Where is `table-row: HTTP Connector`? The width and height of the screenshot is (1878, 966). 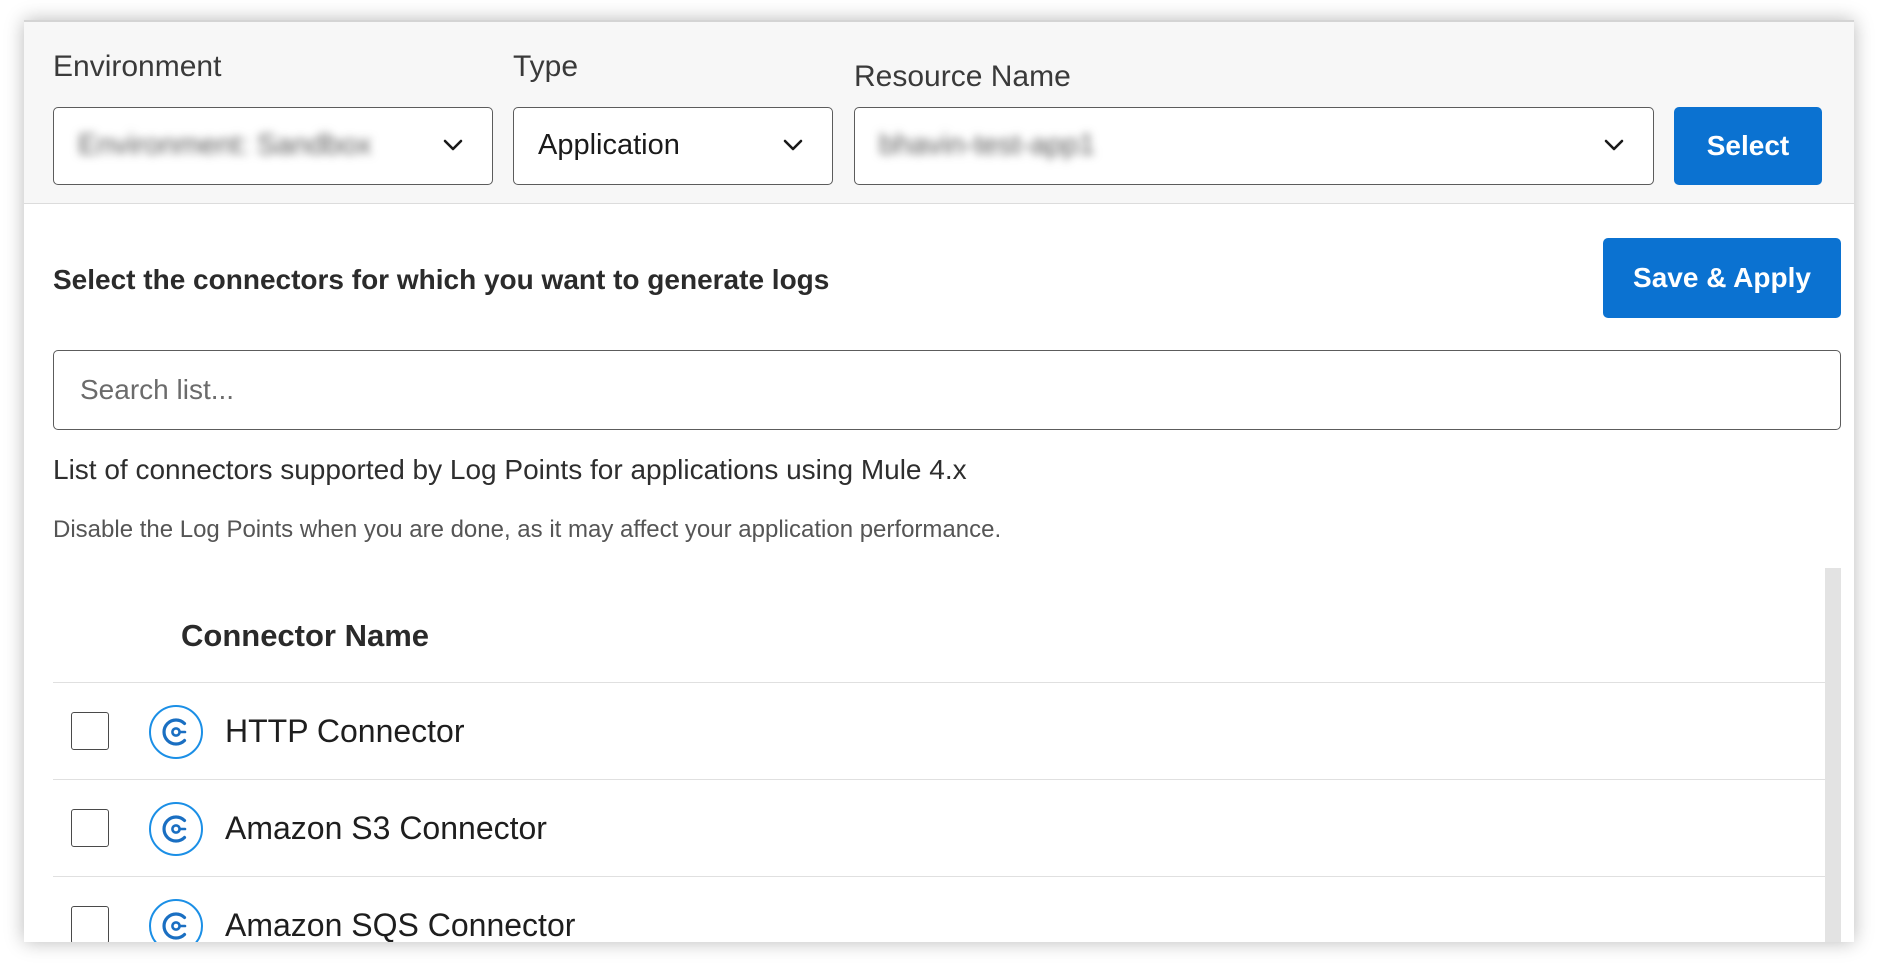
table-row: HTTP Connector is located at coordinates (939, 731).